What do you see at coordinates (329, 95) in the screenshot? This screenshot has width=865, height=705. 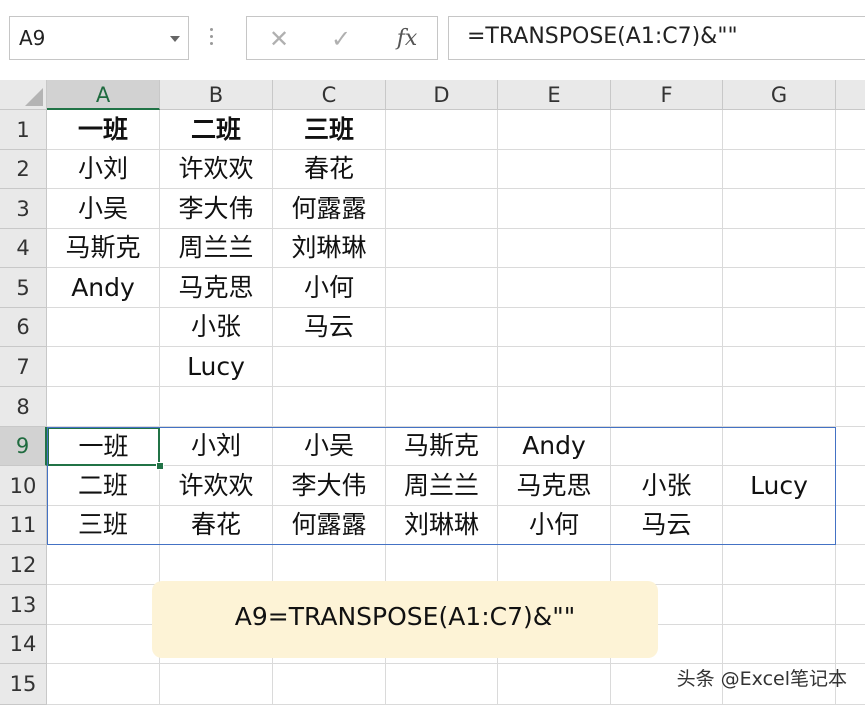 I see `column-header-c: C` at bounding box center [329, 95].